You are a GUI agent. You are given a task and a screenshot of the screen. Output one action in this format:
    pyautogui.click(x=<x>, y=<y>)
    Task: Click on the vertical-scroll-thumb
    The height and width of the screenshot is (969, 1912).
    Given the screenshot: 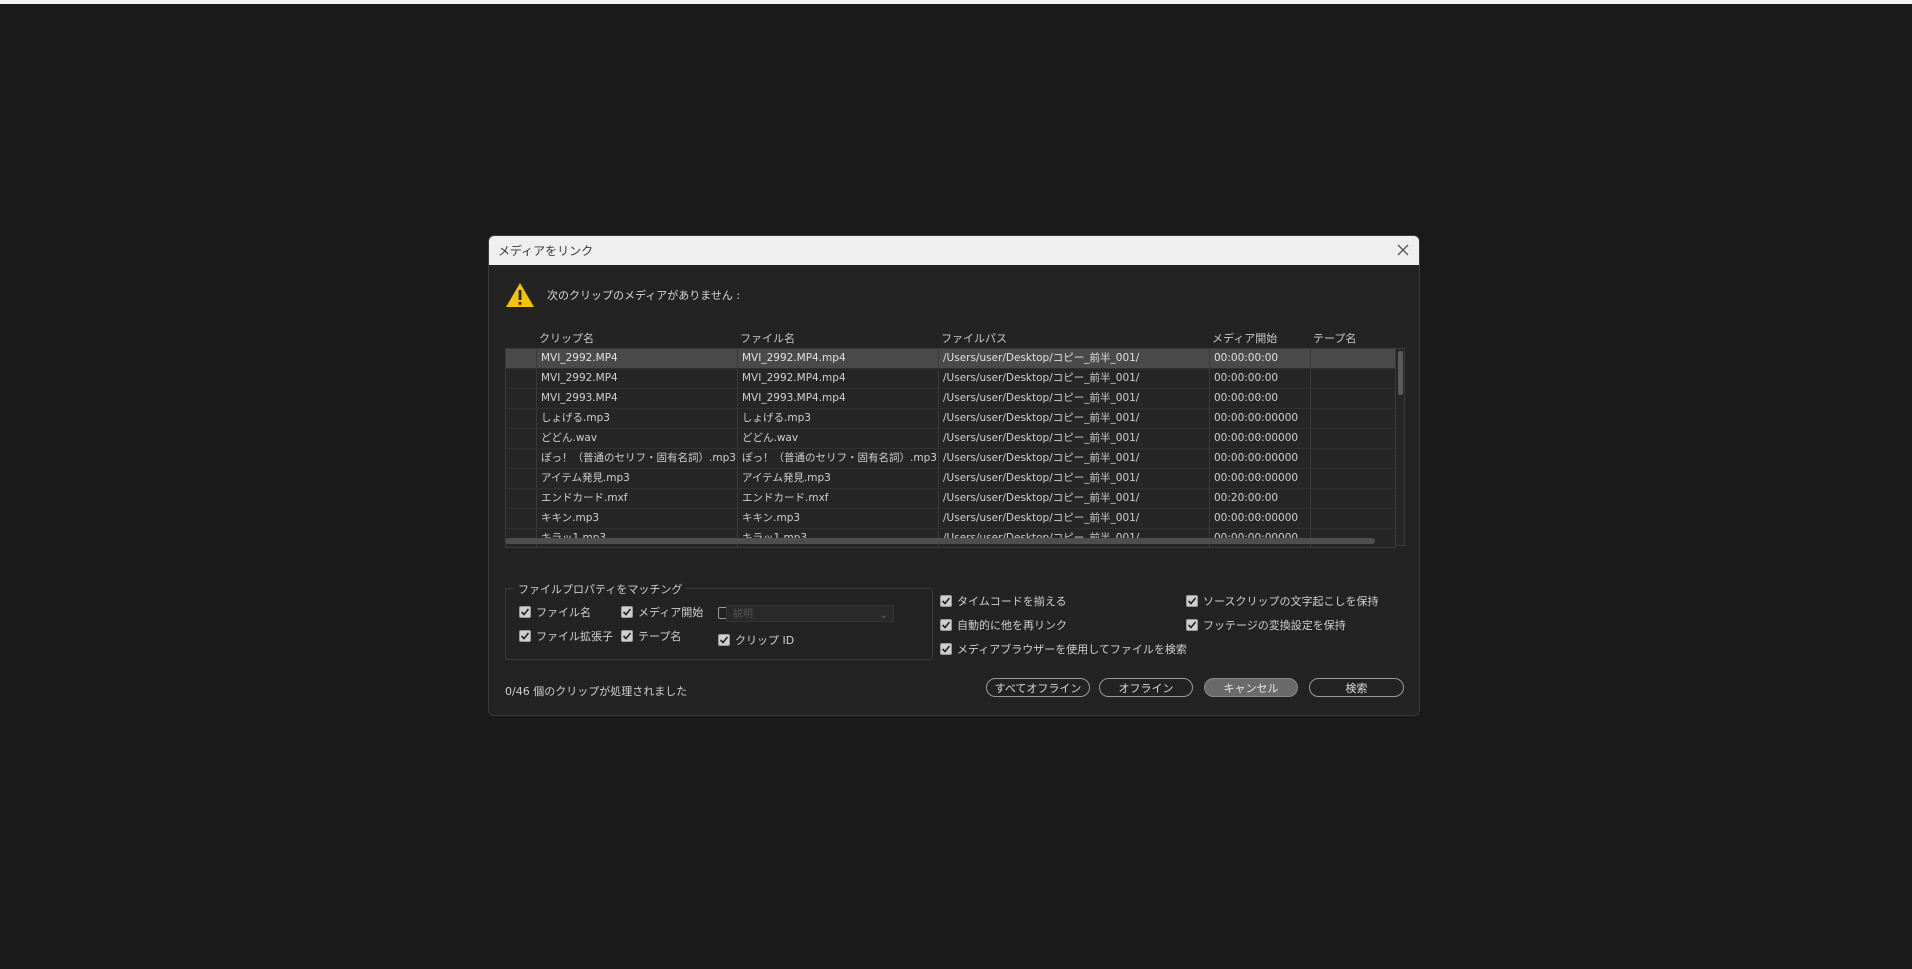 What is the action you would take?
    pyautogui.click(x=1400, y=373)
    